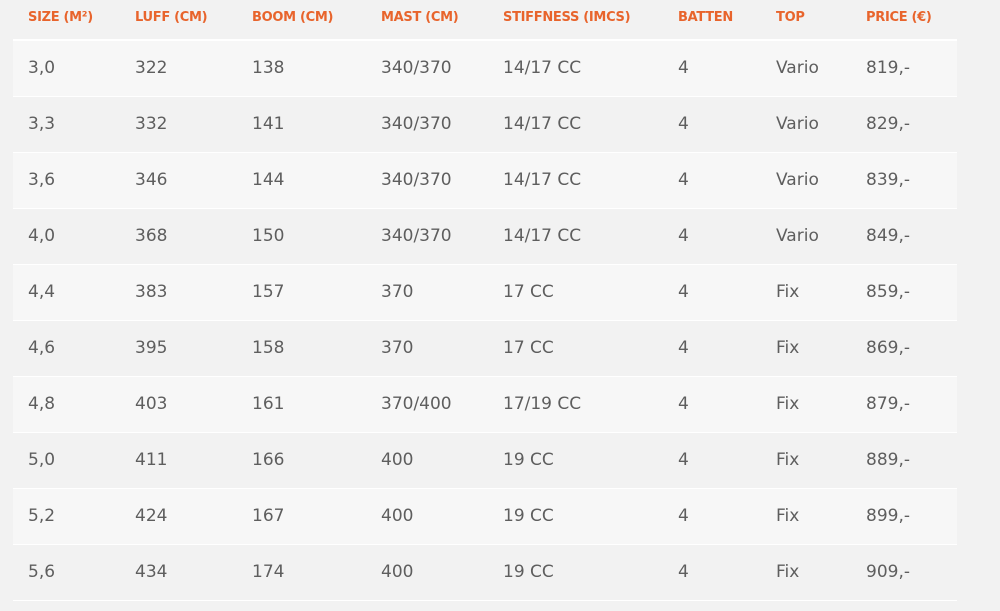 The image size is (1000, 611). What do you see at coordinates (301, 348) in the screenshot?
I see `cell-boom: 158` at bounding box center [301, 348].